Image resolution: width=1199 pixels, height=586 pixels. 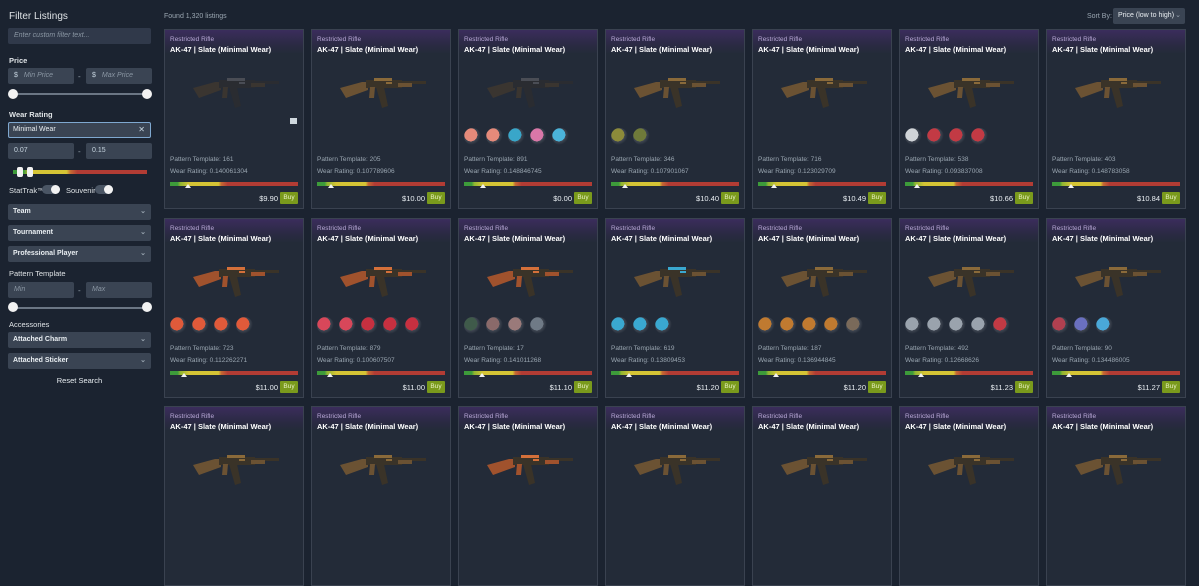 I want to click on wear-slider-min-handle, so click(x=20, y=172).